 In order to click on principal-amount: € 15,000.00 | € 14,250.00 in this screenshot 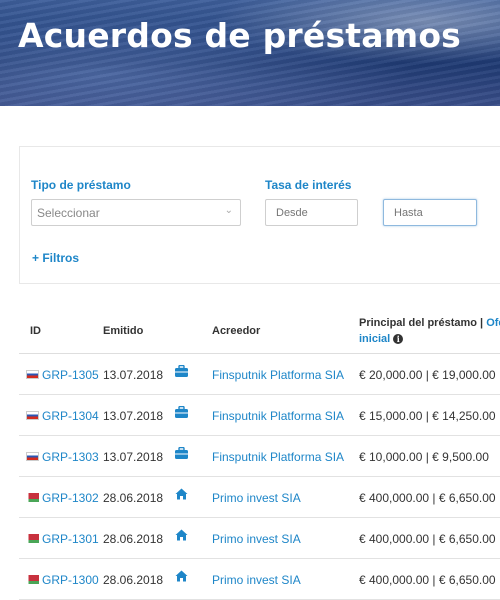, I will do `click(427, 416)`.